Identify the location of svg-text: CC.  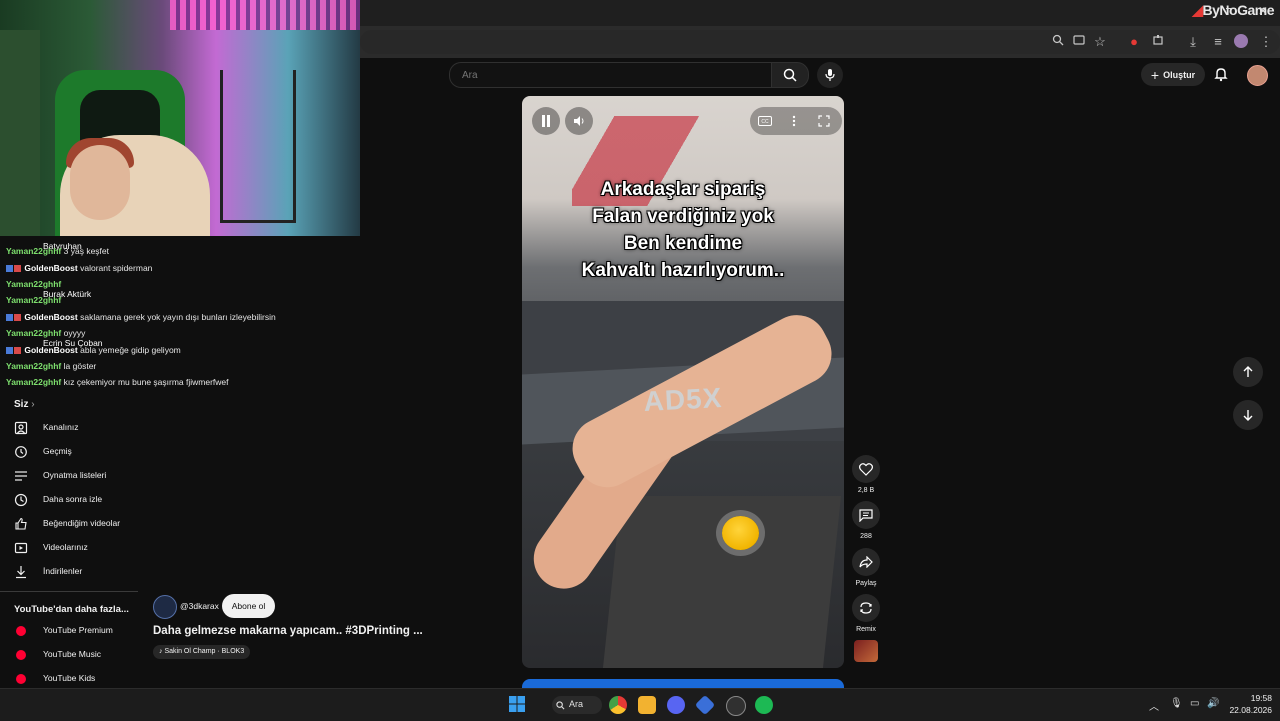
(765, 122).